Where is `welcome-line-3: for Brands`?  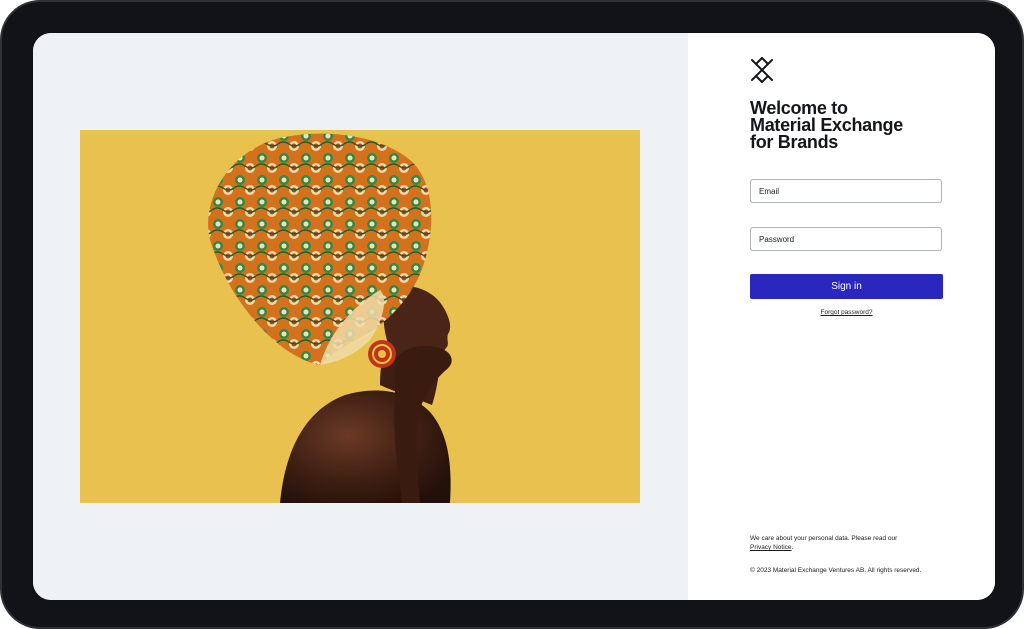
welcome-line-3: for Brands is located at coordinates (794, 142).